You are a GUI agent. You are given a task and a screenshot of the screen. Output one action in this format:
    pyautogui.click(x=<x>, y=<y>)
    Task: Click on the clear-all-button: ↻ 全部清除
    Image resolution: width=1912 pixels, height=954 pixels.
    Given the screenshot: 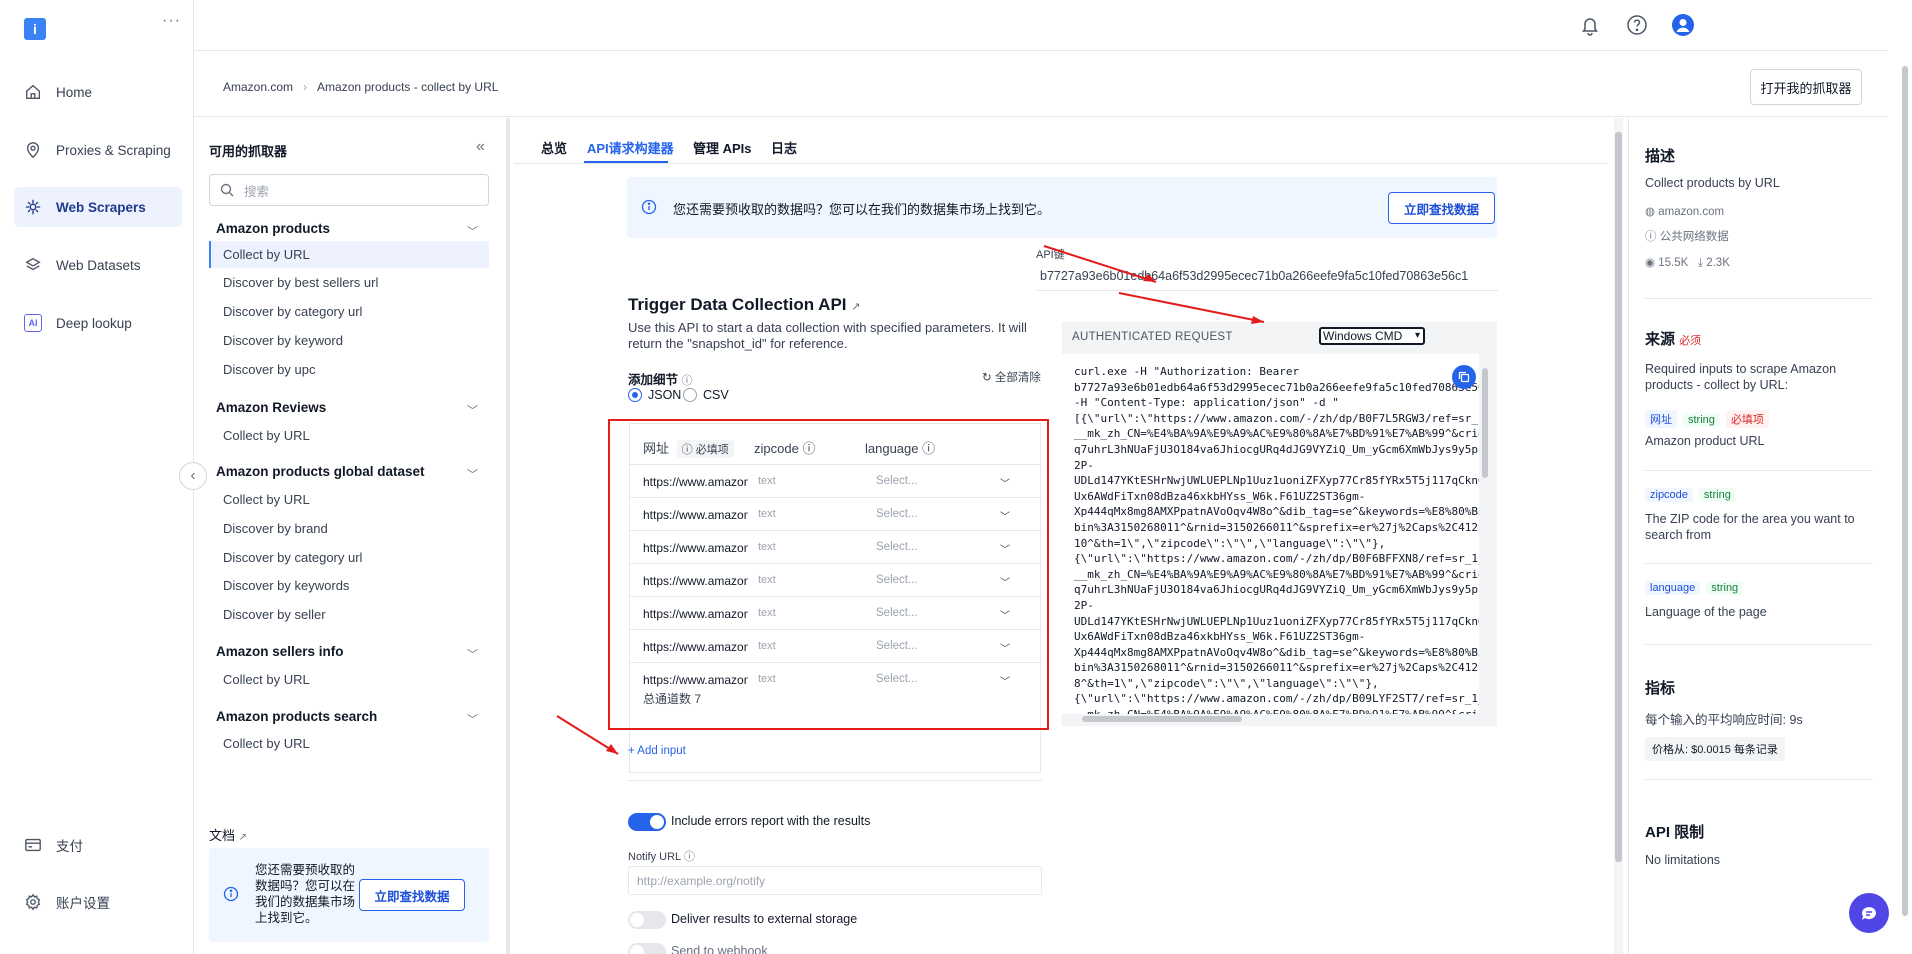 What is the action you would take?
    pyautogui.click(x=1011, y=377)
    